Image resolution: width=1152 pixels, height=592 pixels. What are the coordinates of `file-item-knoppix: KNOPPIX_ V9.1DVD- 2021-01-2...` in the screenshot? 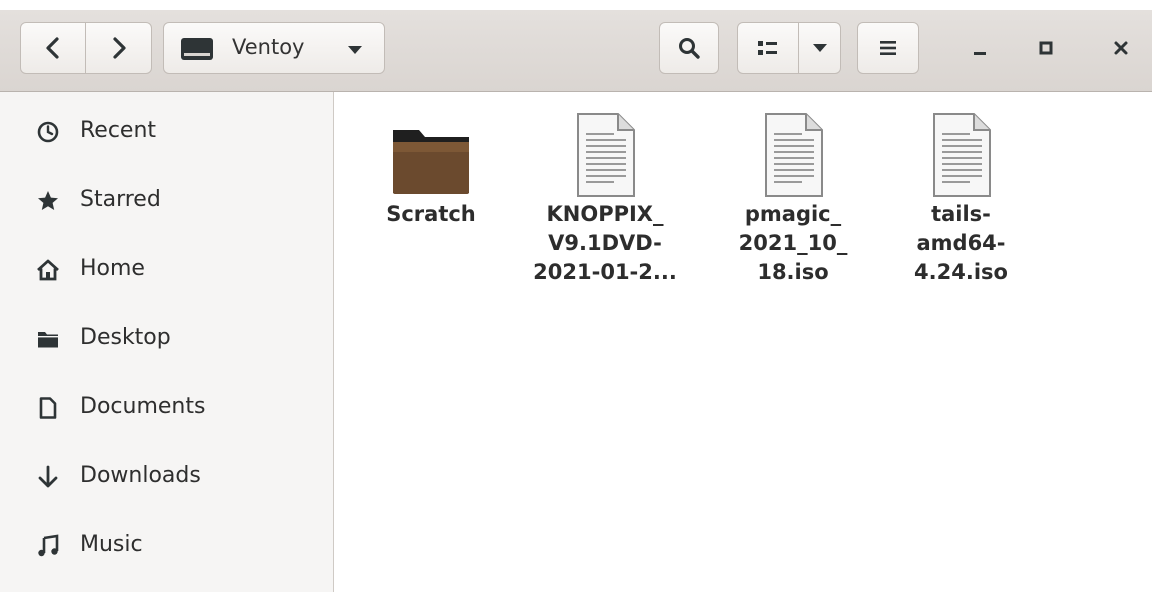 It's located at (605, 194).